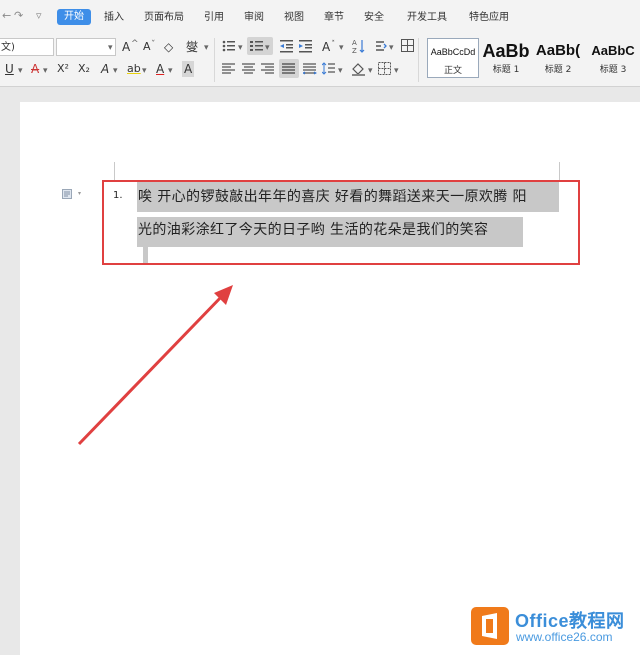  What do you see at coordinates (155, 365) in the screenshot?
I see `annotation-arrow-icon` at bounding box center [155, 365].